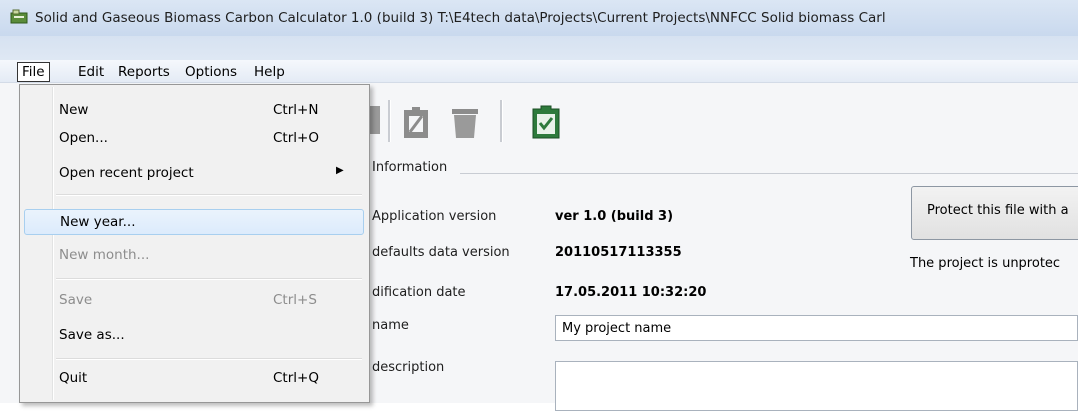 This screenshot has width=1078, height=411. What do you see at coordinates (194, 139) in the screenshot?
I see `menu-item-open: Open... Ctrl+O` at bounding box center [194, 139].